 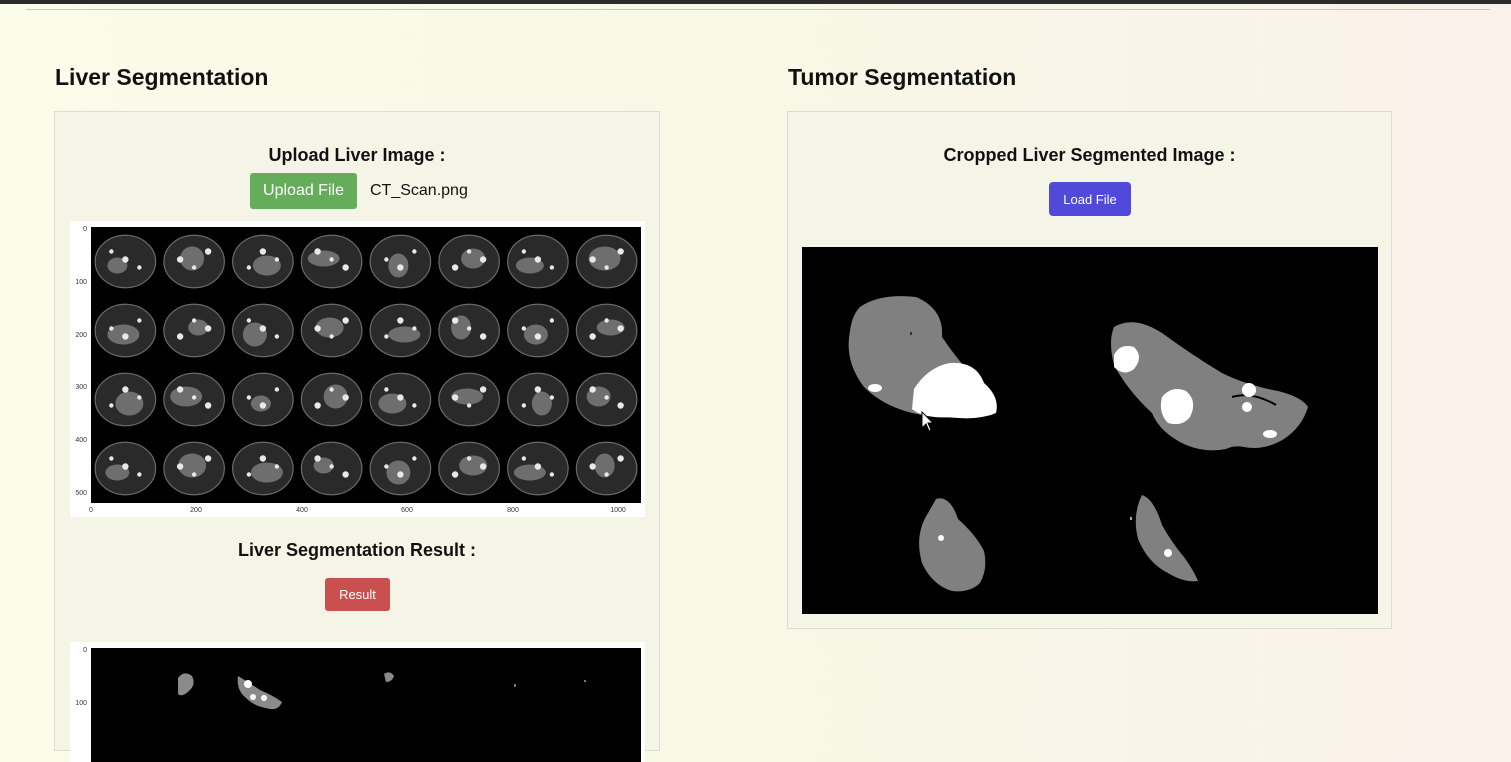 What do you see at coordinates (303, 191) in the screenshot?
I see `upload-file-button: Upload File` at bounding box center [303, 191].